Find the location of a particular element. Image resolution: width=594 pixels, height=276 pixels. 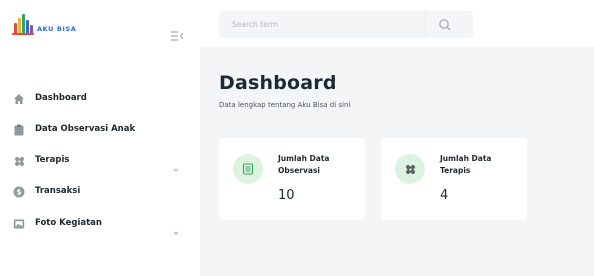

clipboard-list-icon is located at coordinates (248, 169).